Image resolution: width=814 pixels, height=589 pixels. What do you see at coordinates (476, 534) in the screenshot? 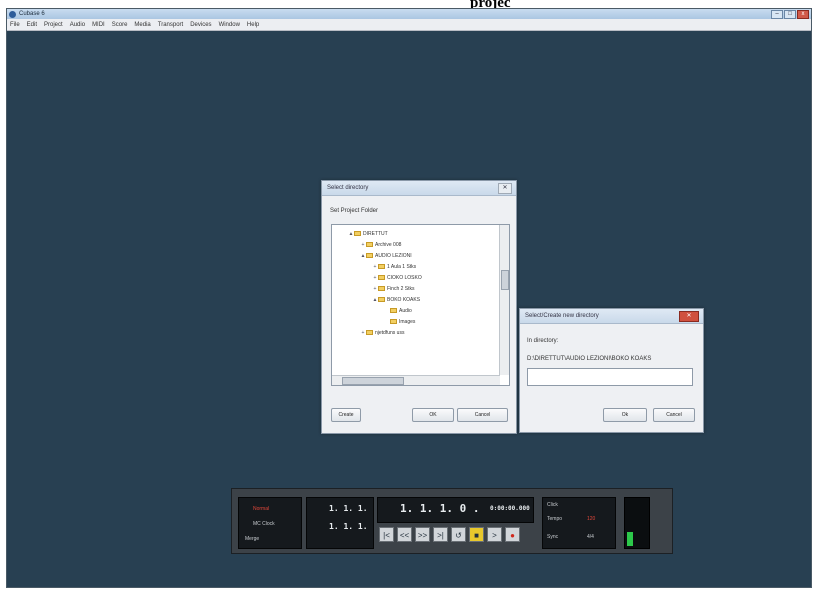
I see `stop-button: ■` at bounding box center [476, 534].